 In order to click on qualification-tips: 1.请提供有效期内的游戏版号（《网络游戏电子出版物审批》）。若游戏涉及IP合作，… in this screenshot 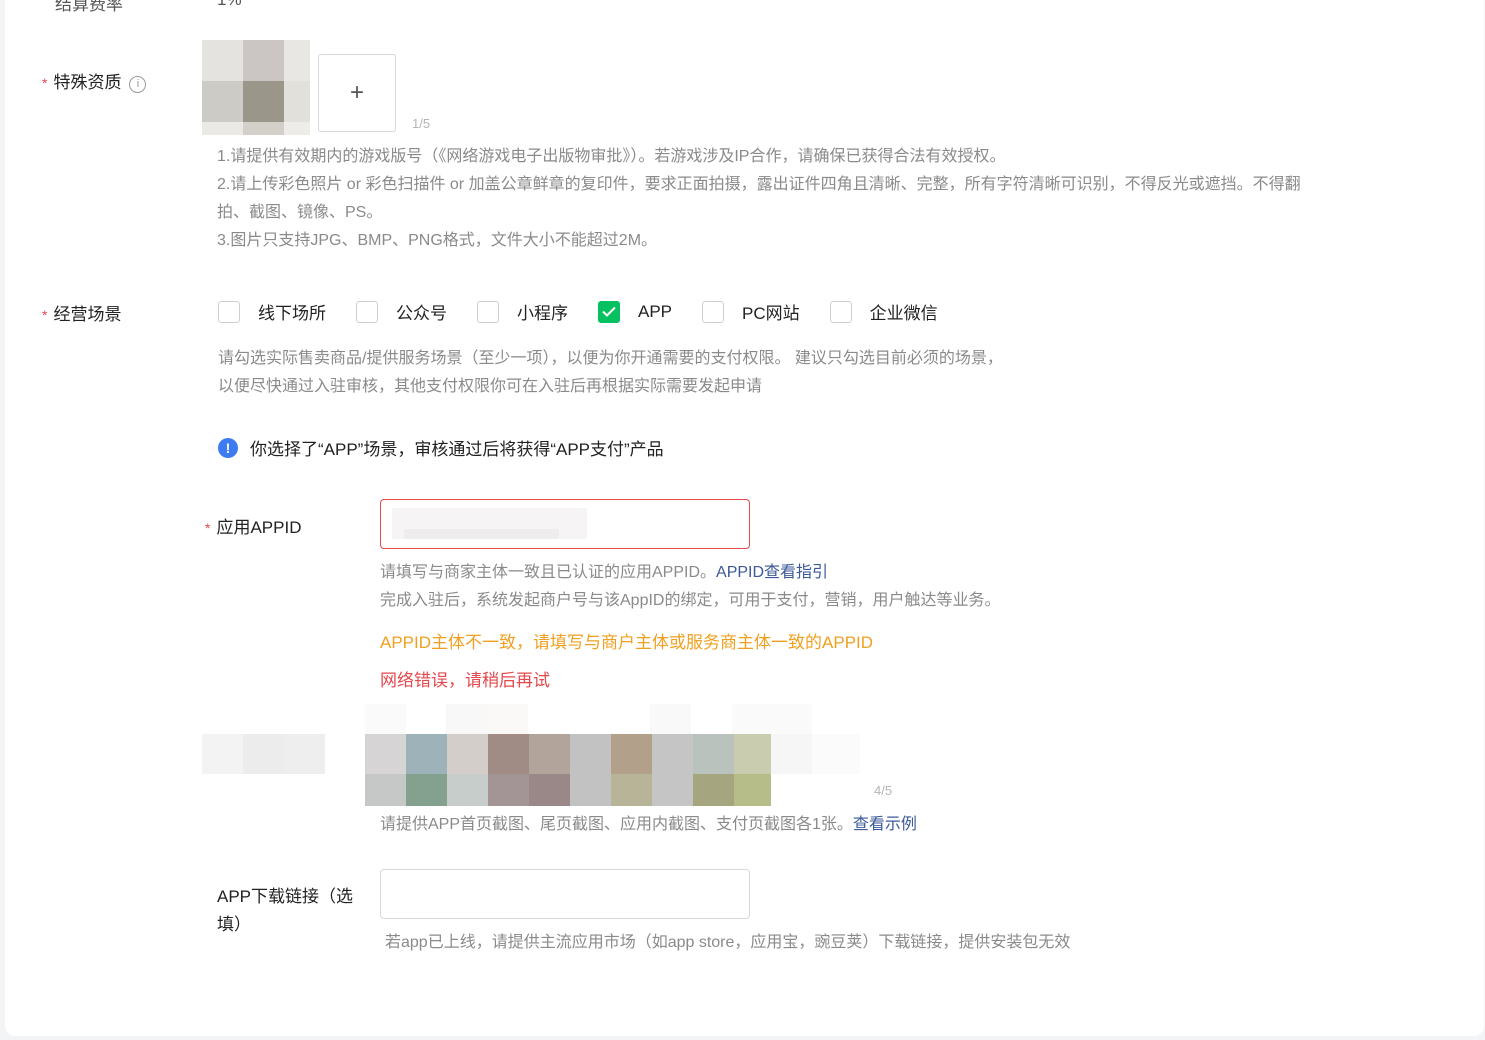, I will do `click(759, 198)`.